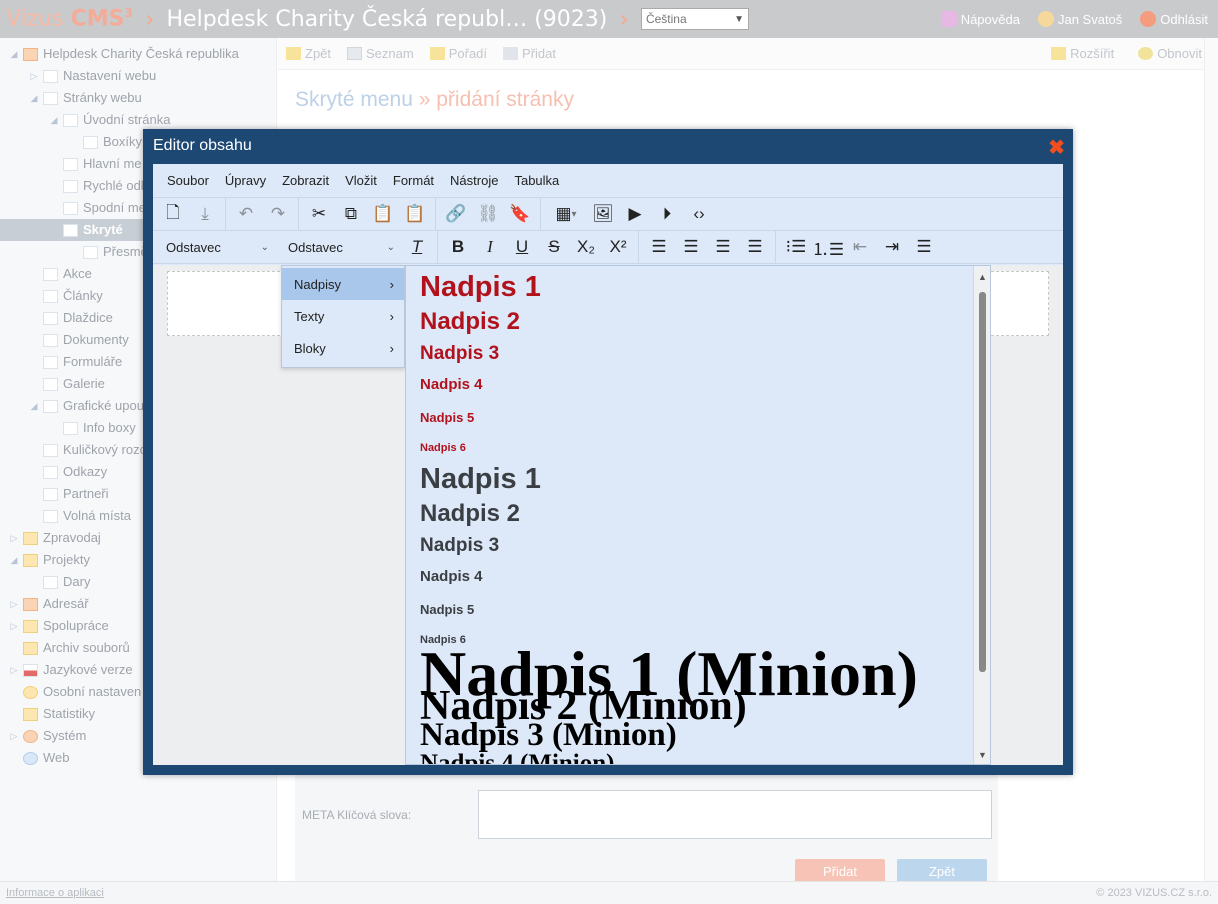 This screenshot has width=1218, height=904. Describe the element at coordinates (459, 354) in the screenshot. I see `heading-option: Nadpis 3` at that location.